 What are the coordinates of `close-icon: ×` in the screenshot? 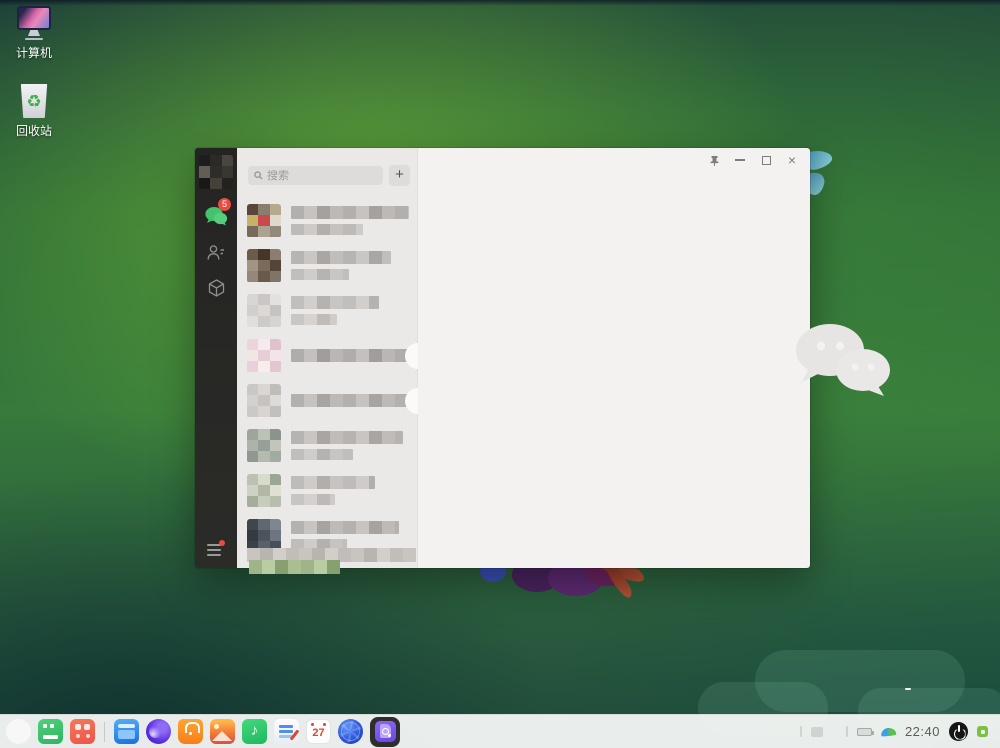 It's located at (792, 160).